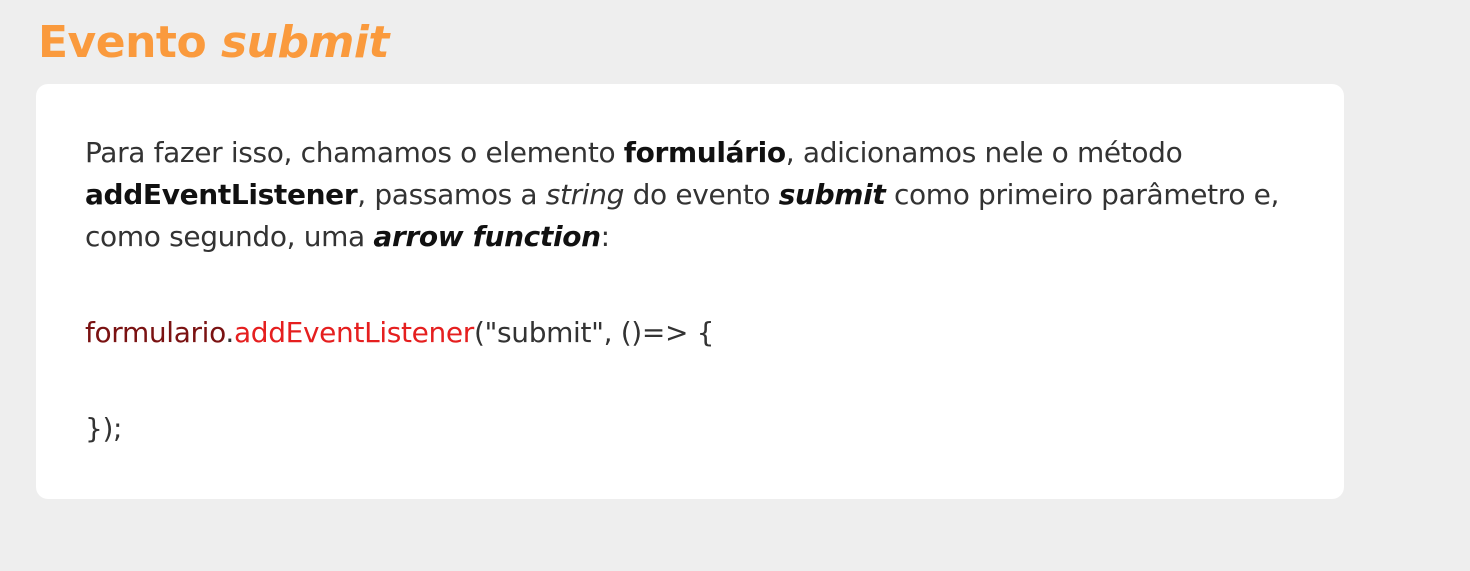 The width and height of the screenshot is (1470, 571). Describe the element at coordinates (984, 152) in the screenshot. I see `paragraph-text-2: , adicionamos nele o método` at that location.